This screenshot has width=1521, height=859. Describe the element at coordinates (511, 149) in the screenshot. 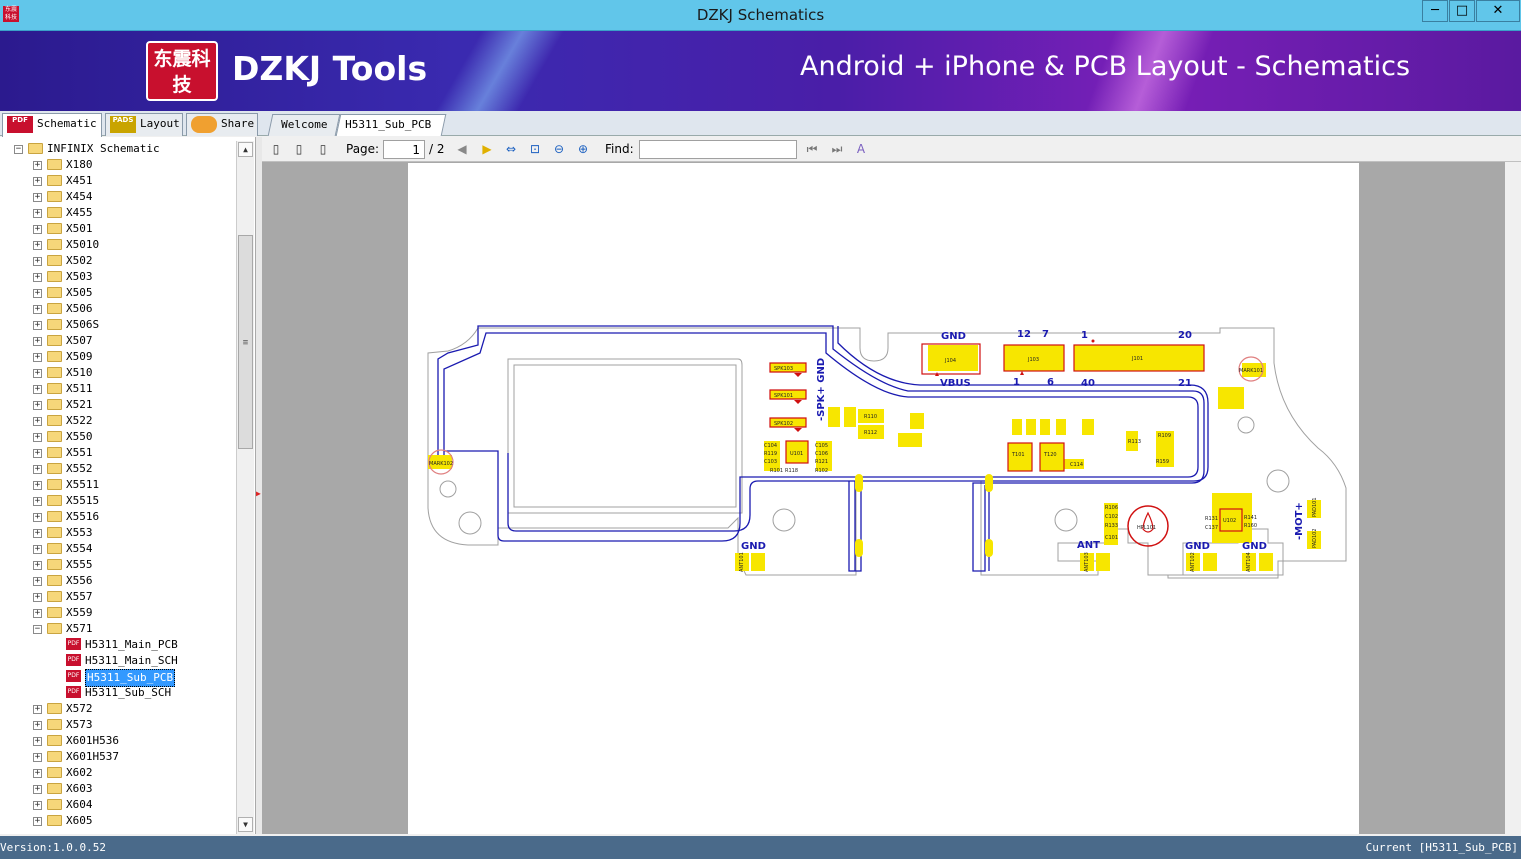

I see `fit-width-icon: ⇔` at that location.